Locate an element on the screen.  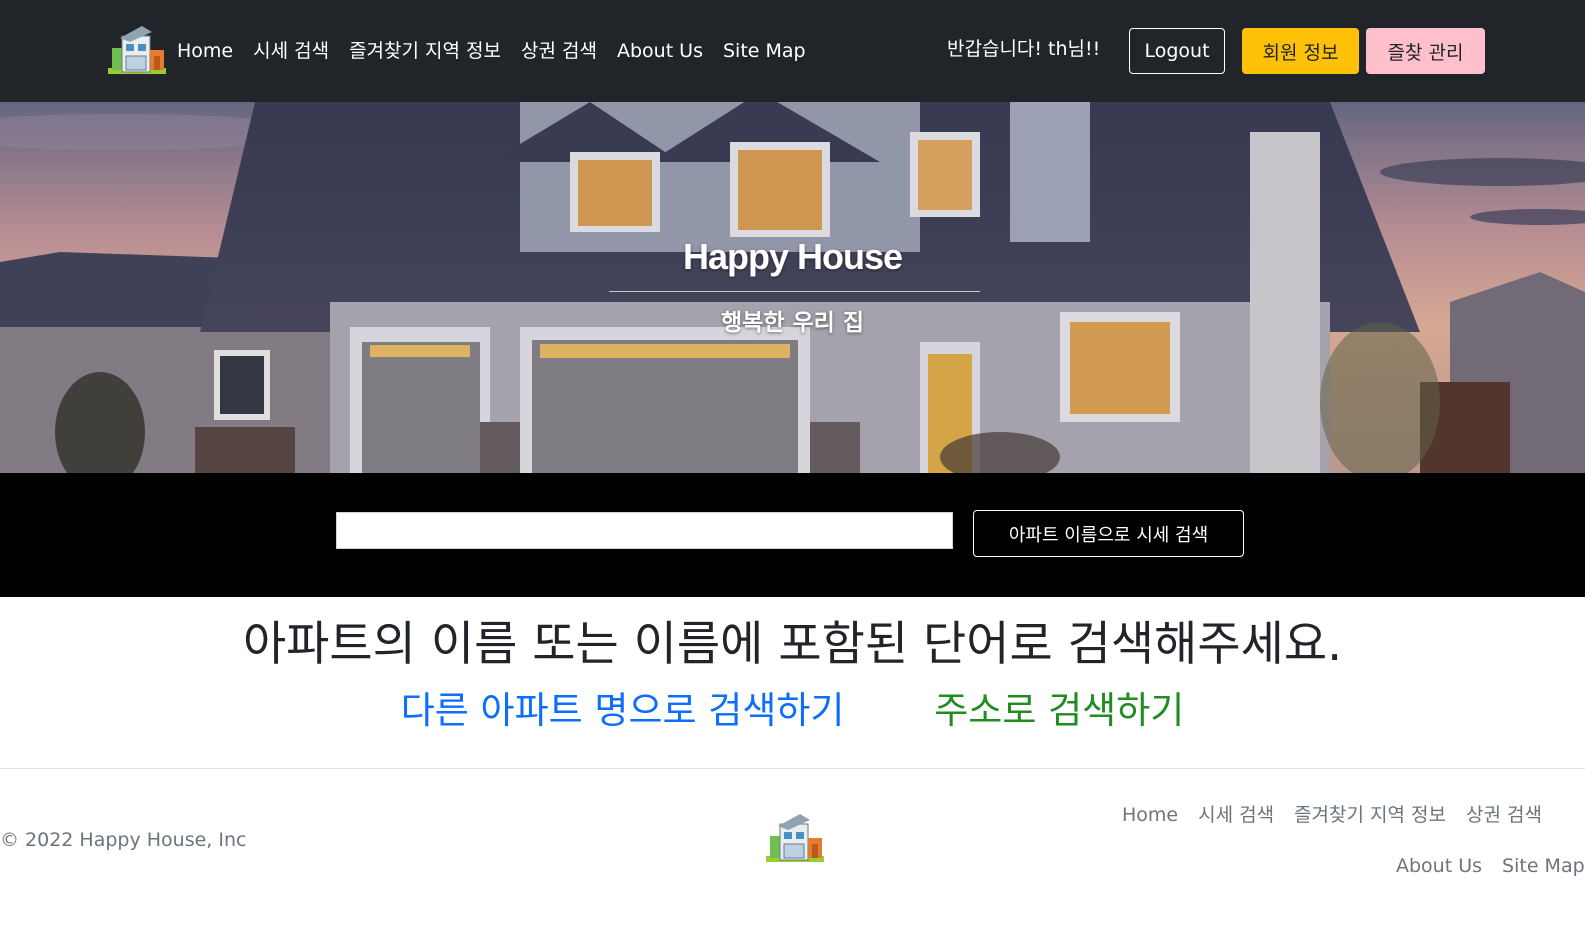
footer-nav-row-2: About Us Site Map is located at coordinates (1490, 866).